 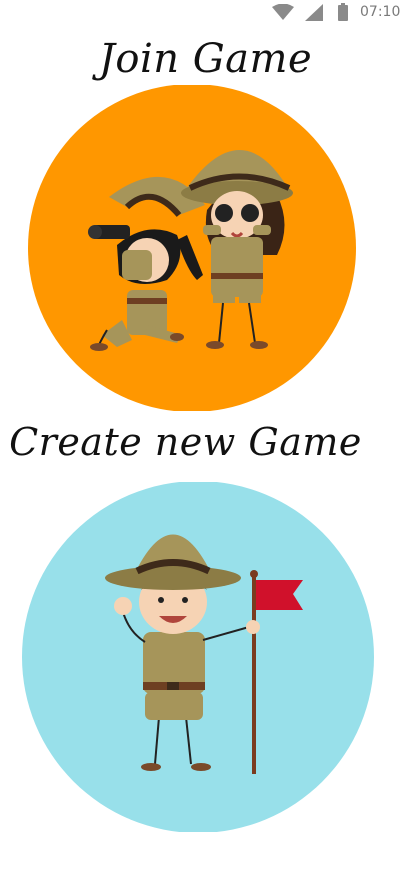 I want to click on battery-icon, so click(x=343, y=12).